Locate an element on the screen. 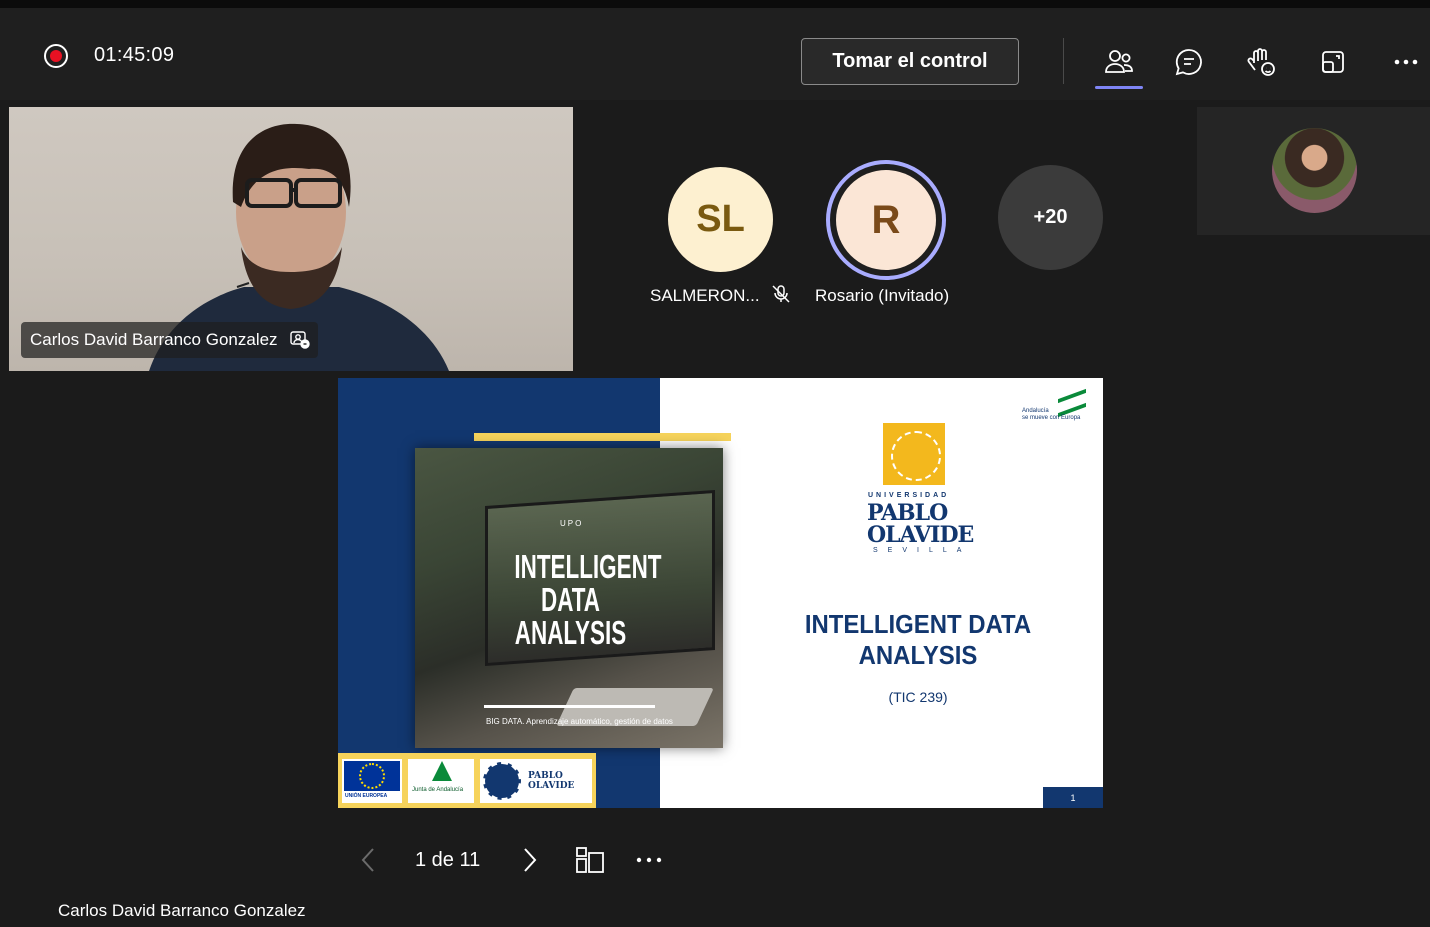 The image size is (1430, 927). andalucia-text-1: Andalucía is located at coordinates (1035, 411).